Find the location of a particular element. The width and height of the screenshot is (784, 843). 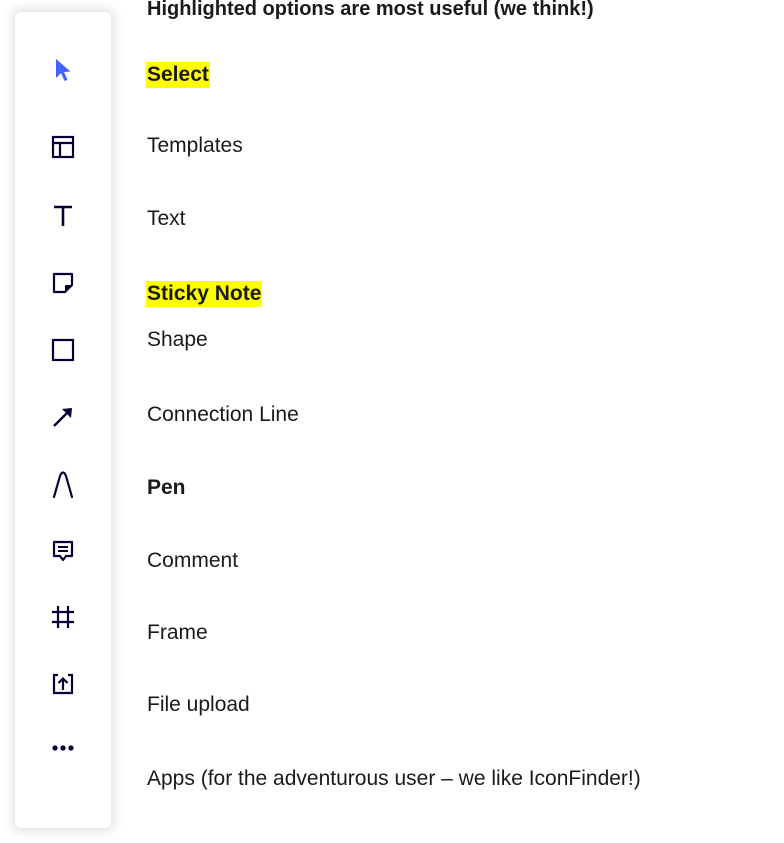

toolbar-frame-button is located at coordinates (63, 617).